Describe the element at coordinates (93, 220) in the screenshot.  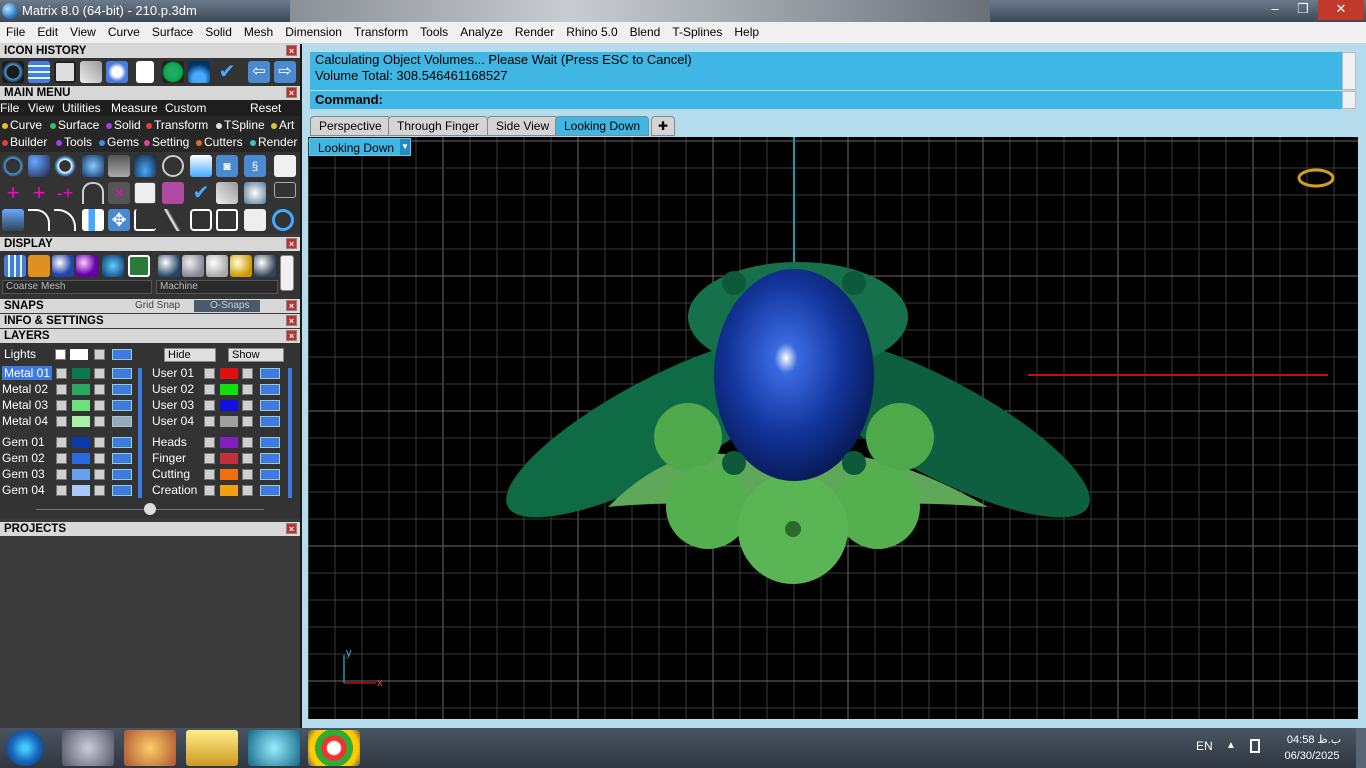
I see `mirror-icon` at that location.